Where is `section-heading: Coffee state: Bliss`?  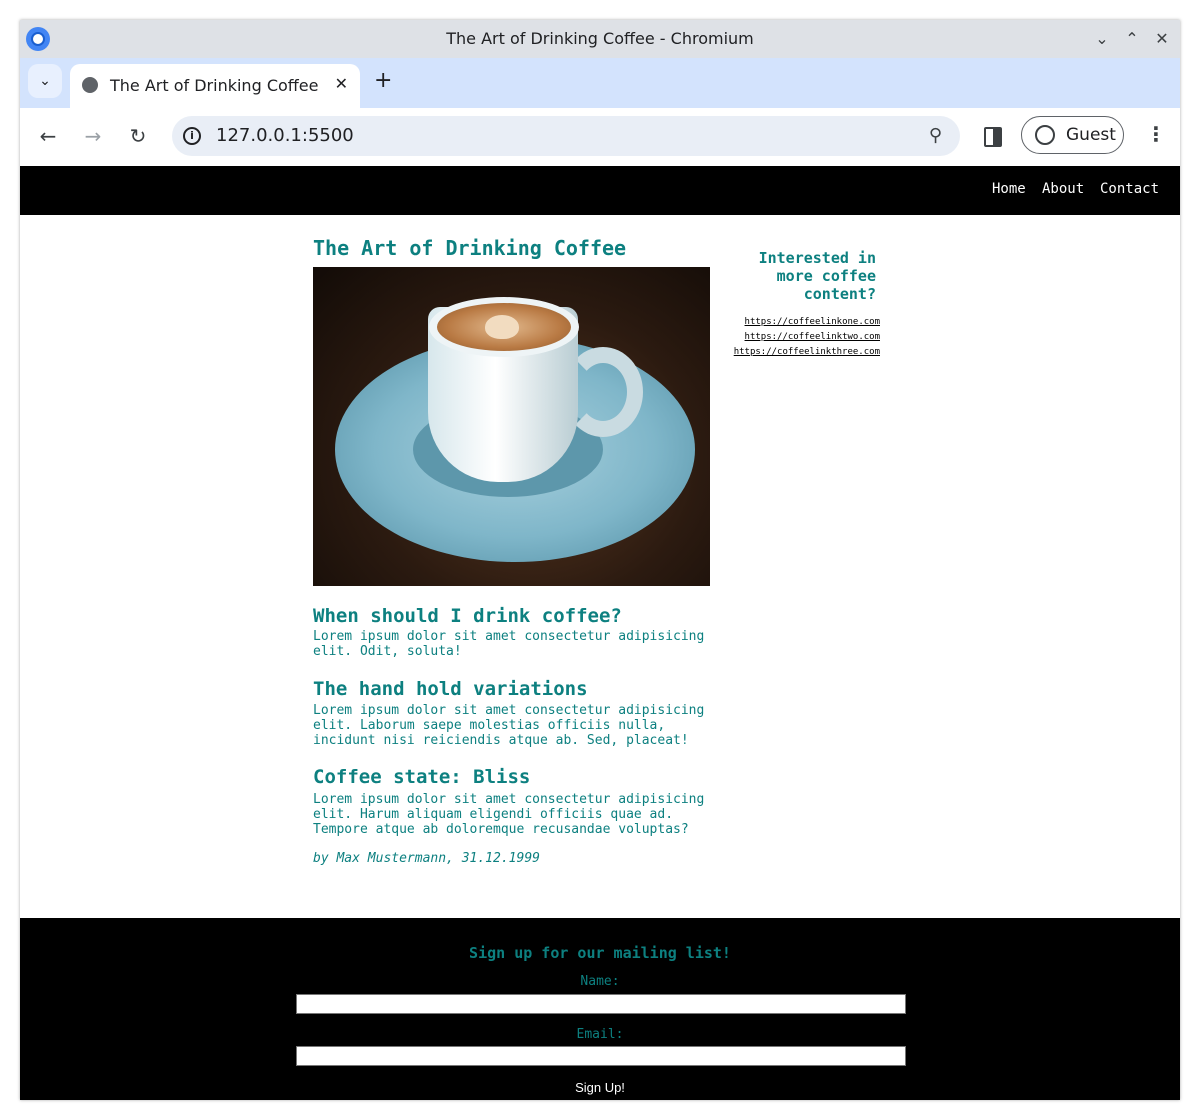
section-heading: Coffee state: Bliss is located at coordinates (422, 777).